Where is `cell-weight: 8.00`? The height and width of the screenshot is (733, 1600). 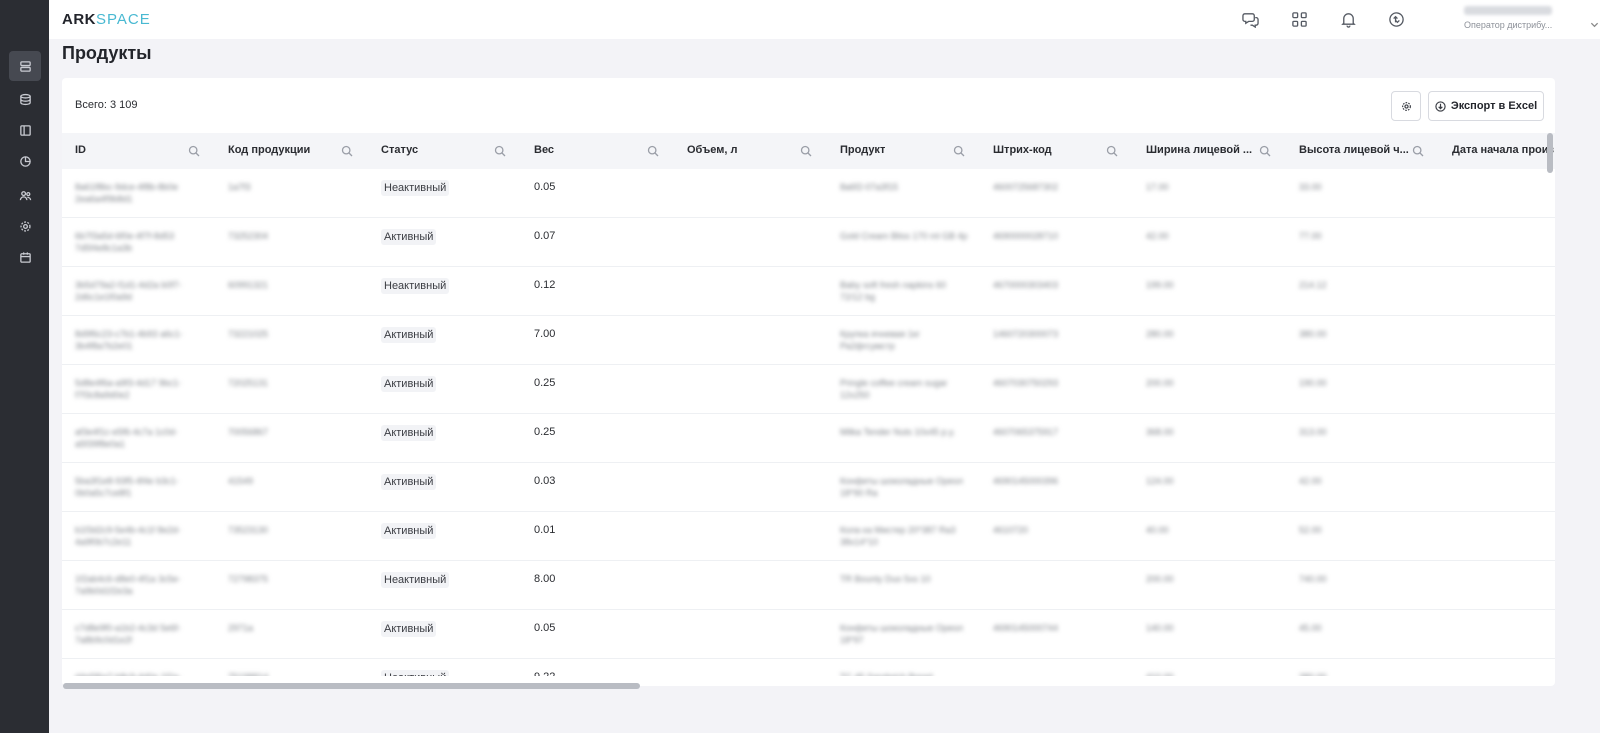 cell-weight: 8.00 is located at coordinates (545, 579).